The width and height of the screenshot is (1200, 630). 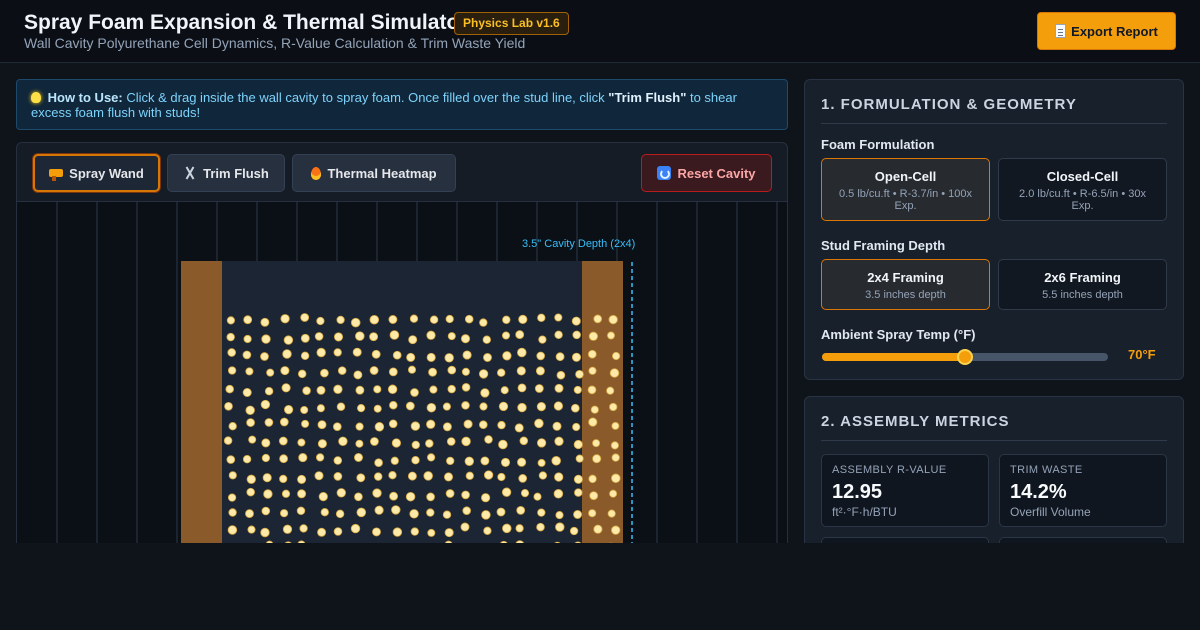 I want to click on export-report-button: Export Report, so click(x=1106, y=31).